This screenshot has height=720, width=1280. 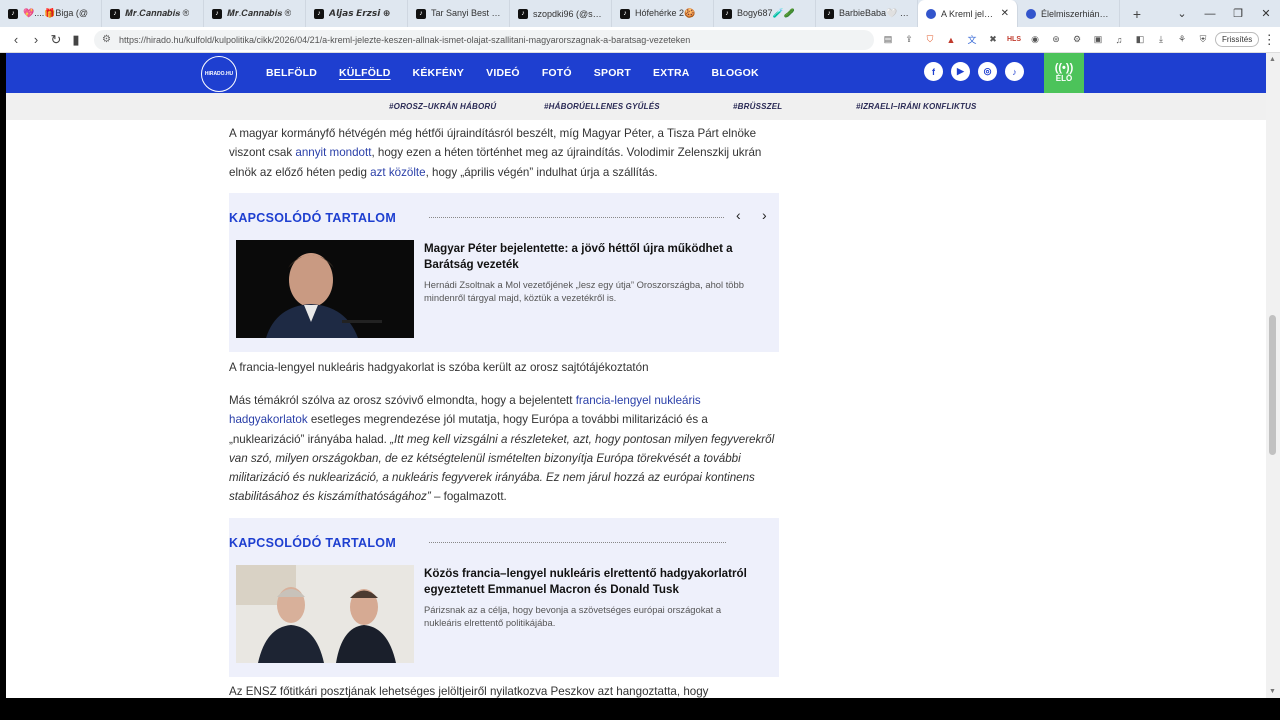 I want to click on tab-title: BarbieBaba🤍 (@, so click(x=874, y=13).